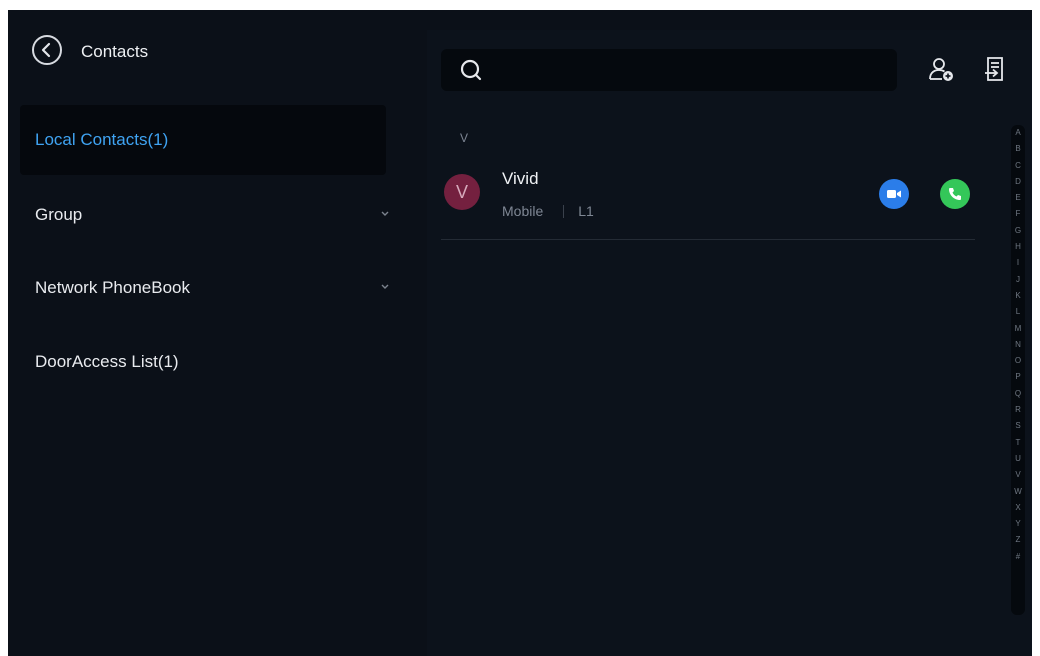  What do you see at coordinates (520, 178) in the screenshot?
I see `contact-name: Vivid` at bounding box center [520, 178].